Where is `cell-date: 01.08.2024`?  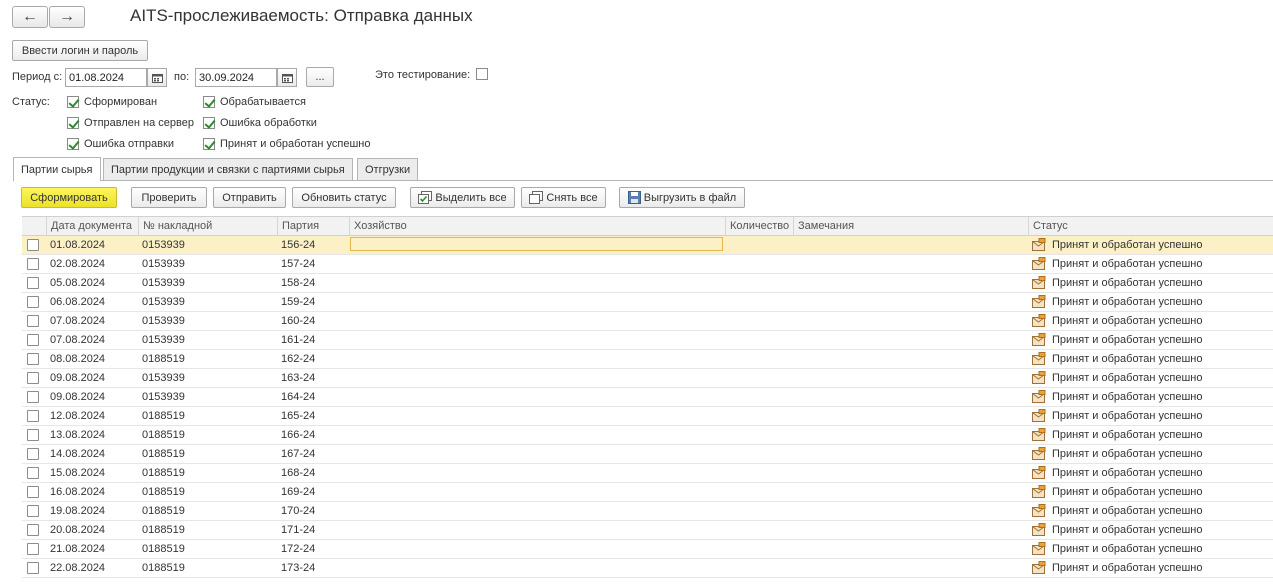 cell-date: 01.08.2024 is located at coordinates (78, 245).